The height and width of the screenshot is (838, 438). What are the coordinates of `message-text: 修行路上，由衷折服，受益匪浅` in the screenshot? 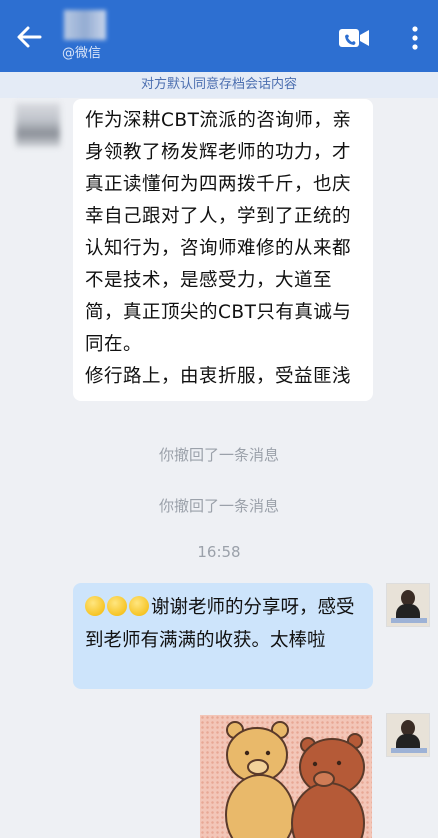 It's located at (218, 376).